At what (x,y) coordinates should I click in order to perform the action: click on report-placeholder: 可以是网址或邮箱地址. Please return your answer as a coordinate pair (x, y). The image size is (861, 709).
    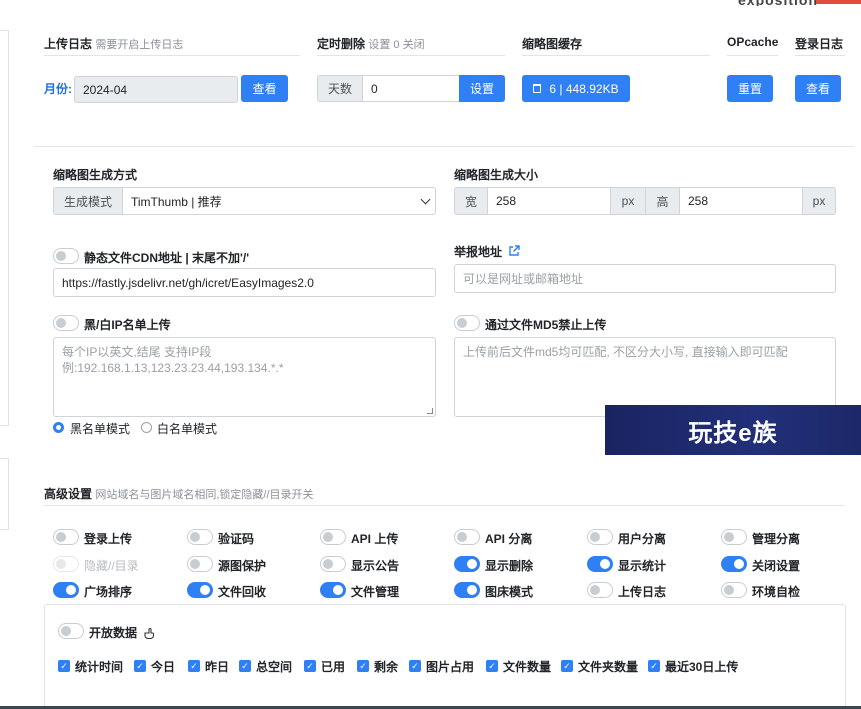
    Looking at the image, I should click on (523, 279).